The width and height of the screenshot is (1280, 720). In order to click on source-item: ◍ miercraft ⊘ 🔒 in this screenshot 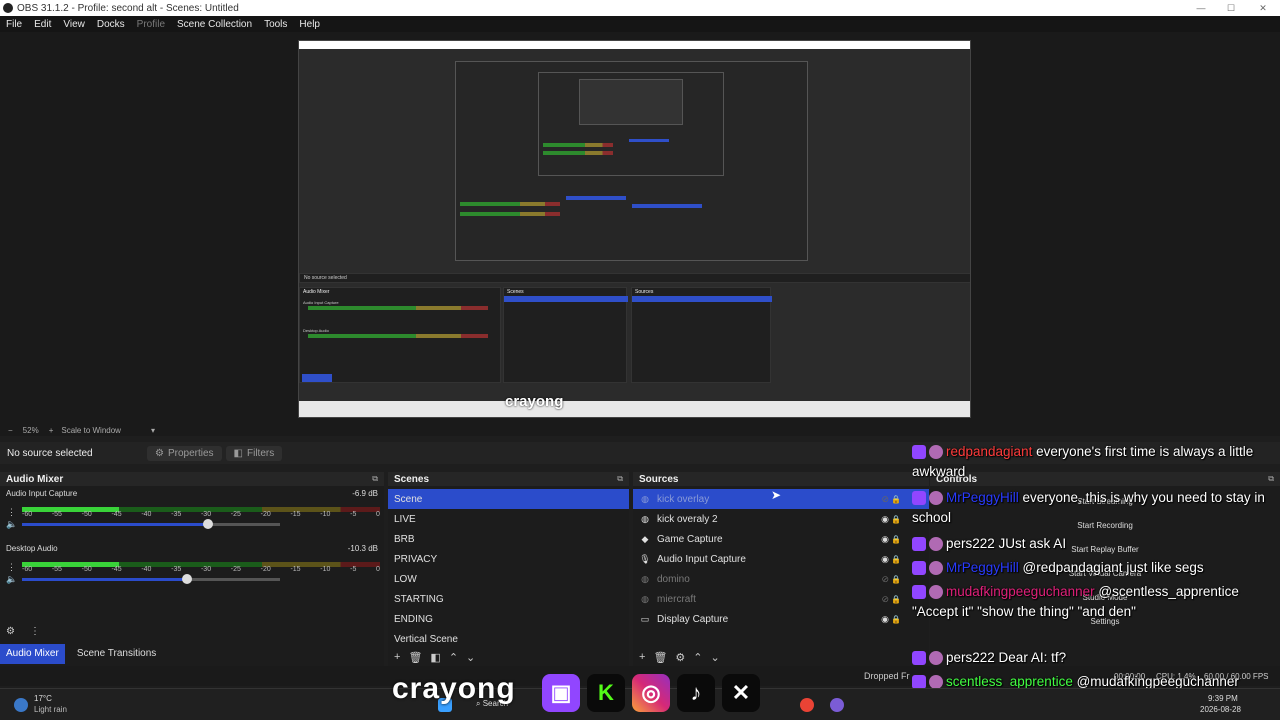, I will do `click(781, 599)`.